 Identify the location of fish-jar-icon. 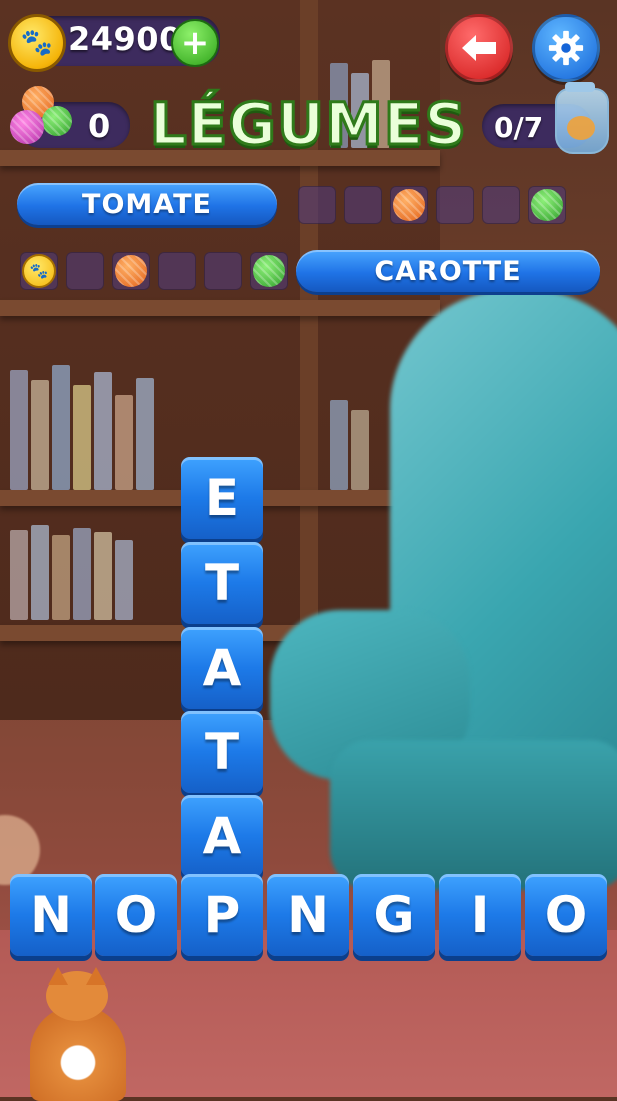
(582, 118).